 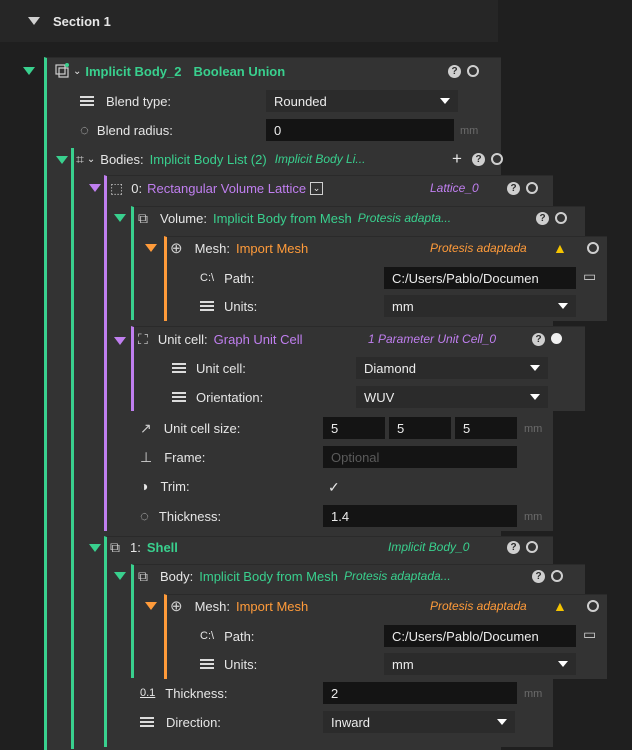 What do you see at coordinates (420, 428) in the screenshot?
I see `cell-size-y-input: 5` at bounding box center [420, 428].